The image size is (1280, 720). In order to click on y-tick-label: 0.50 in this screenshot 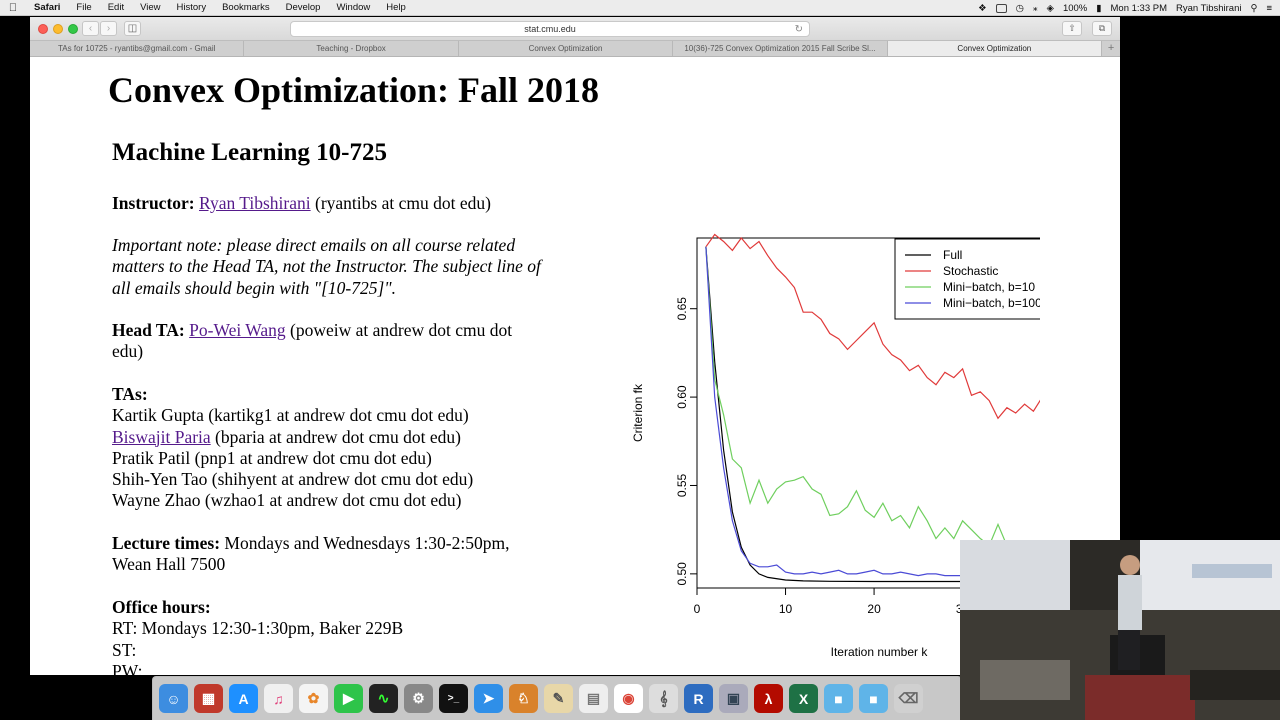, I will do `click(682, 574)`.